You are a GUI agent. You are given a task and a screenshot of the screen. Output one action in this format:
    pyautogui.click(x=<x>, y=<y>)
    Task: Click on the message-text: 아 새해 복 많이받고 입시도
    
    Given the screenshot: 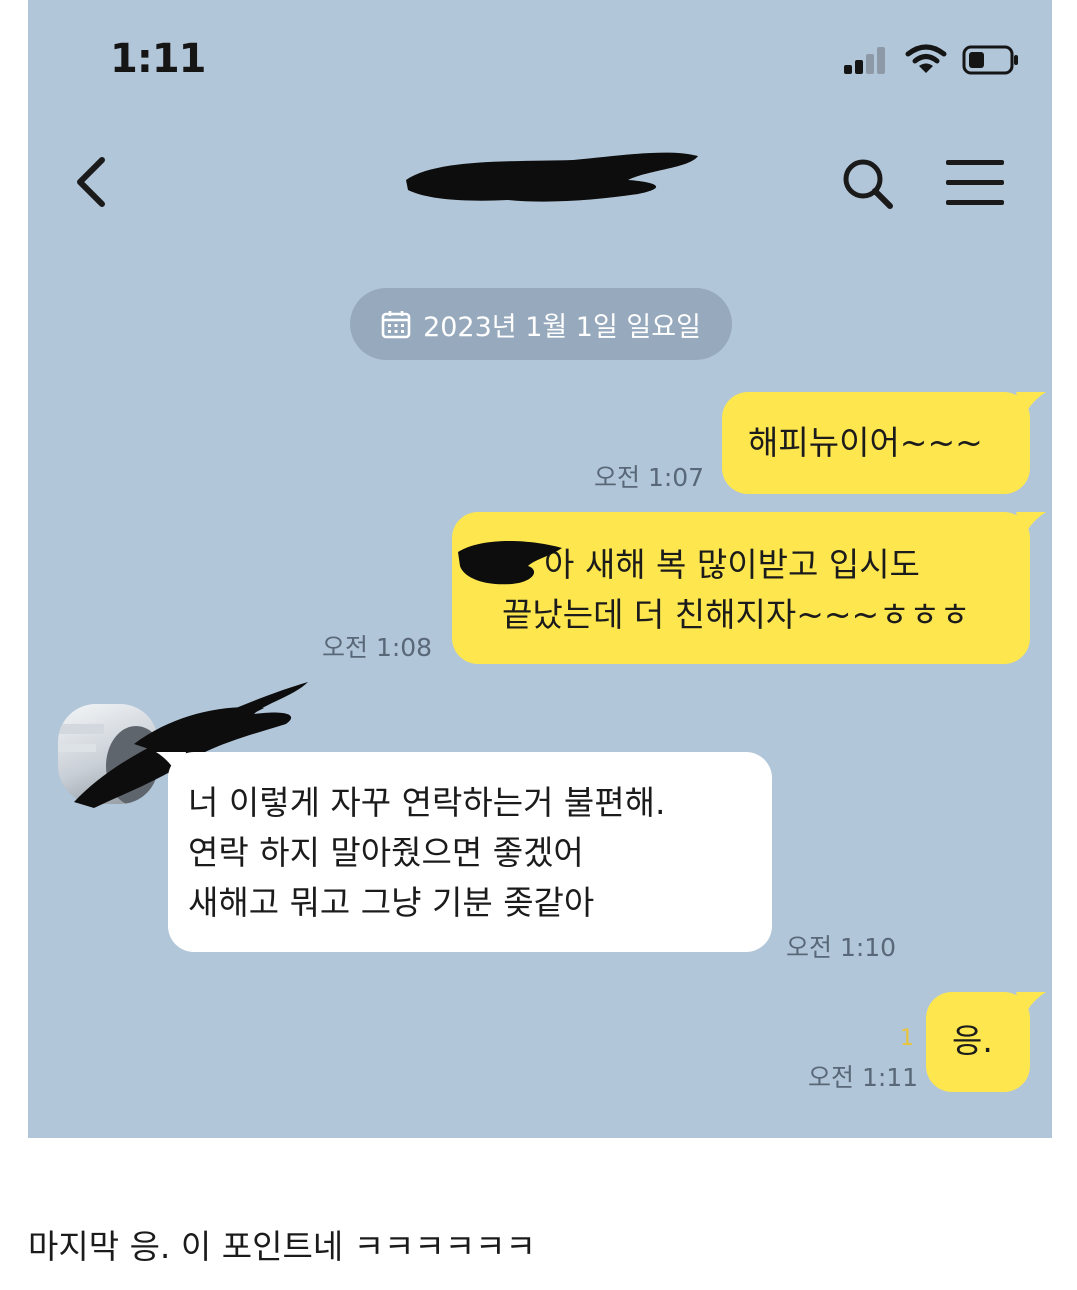 What is the action you would take?
    pyautogui.click(x=732, y=564)
    